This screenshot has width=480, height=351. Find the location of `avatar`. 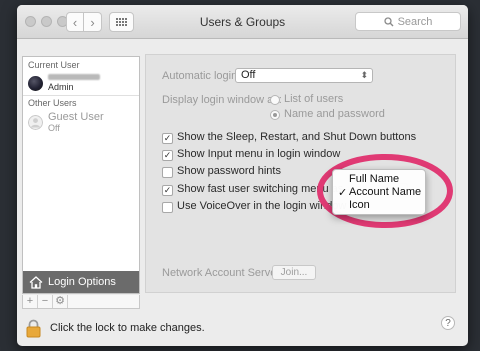

avatar is located at coordinates (35, 83).